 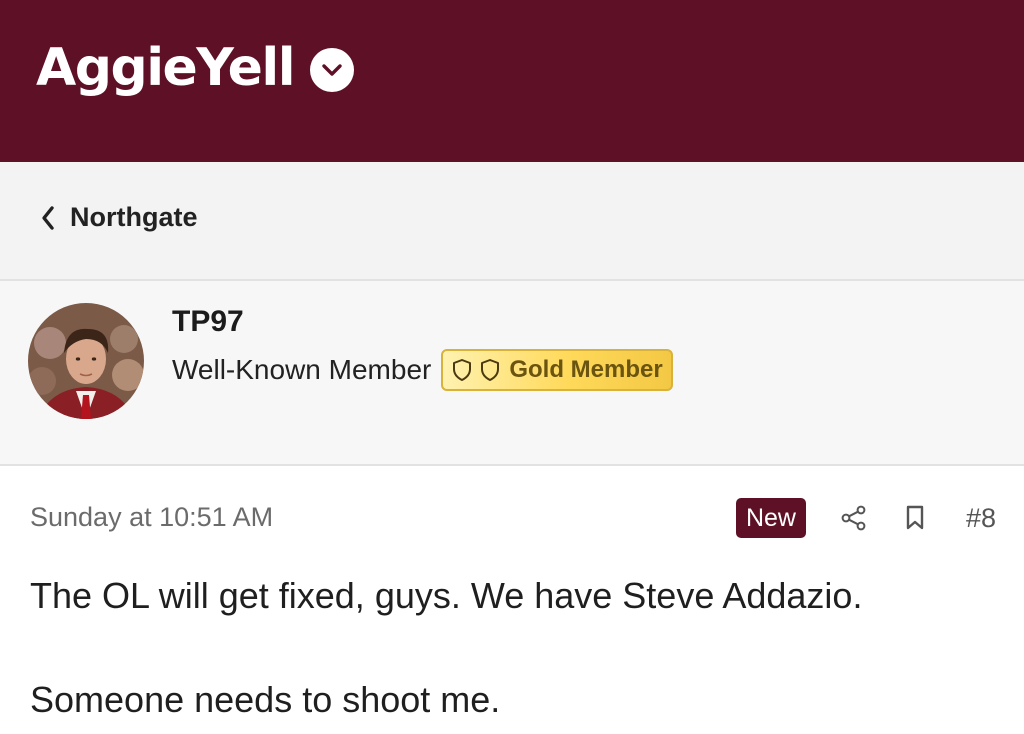 I want to click on site-logo: AggieYell, so click(x=166, y=68).